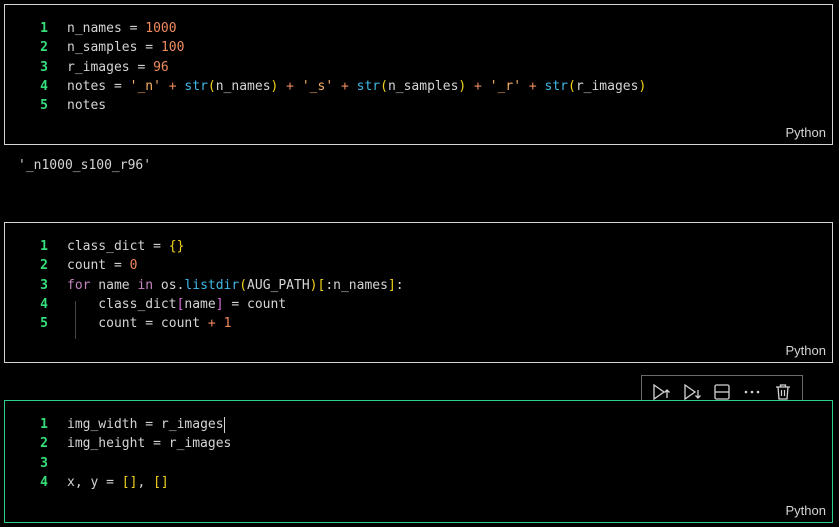 The image size is (839, 527). I want to click on code-line: 1 class_dict = {}, so click(418, 246).